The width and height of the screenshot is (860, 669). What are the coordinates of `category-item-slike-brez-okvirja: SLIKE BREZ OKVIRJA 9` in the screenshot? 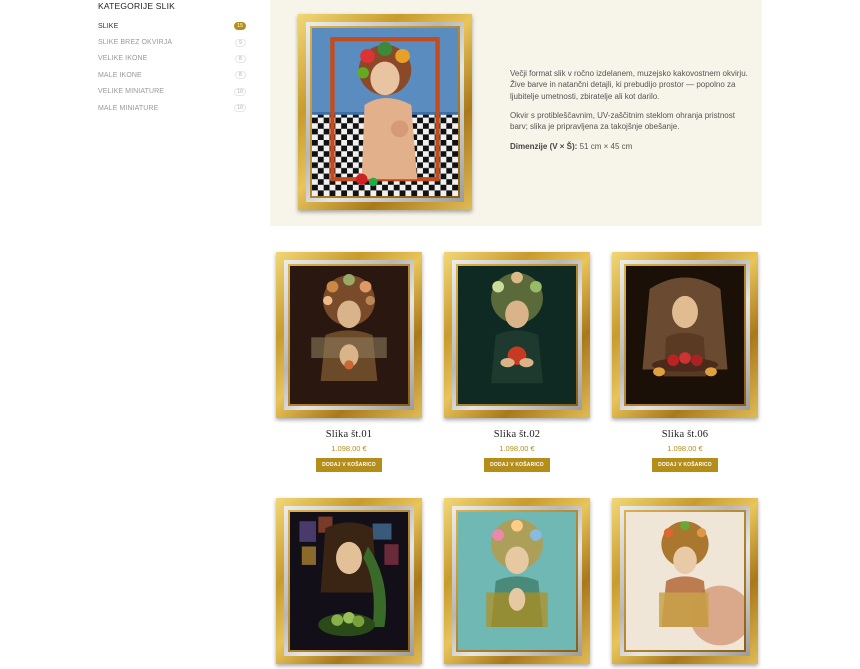 It's located at (172, 42).